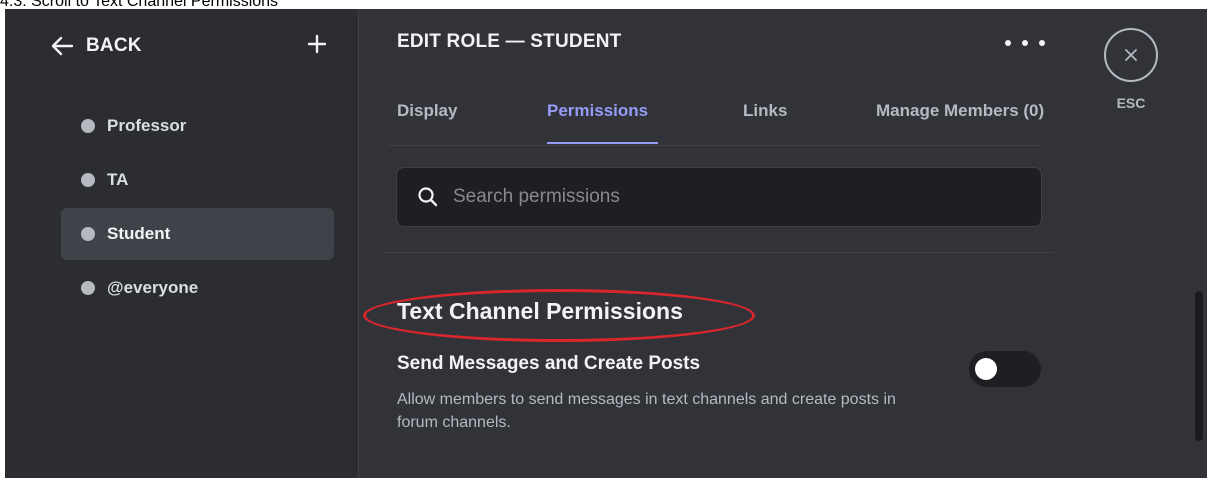 The width and height of the screenshot is (1207, 478). What do you see at coordinates (765, 112) in the screenshot?
I see `tab-links: Links` at bounding box center [765, 112].